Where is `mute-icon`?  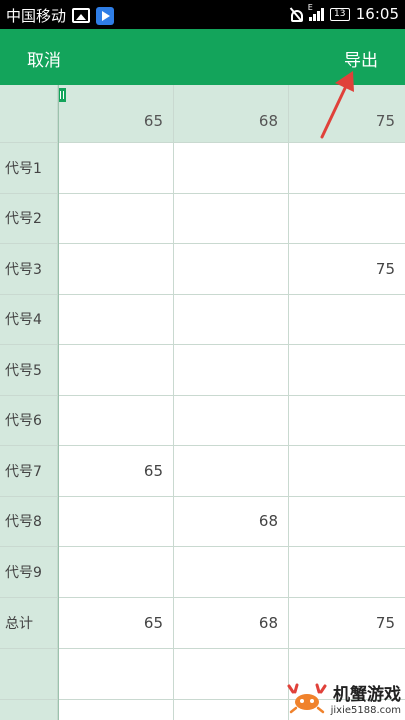
mute-icon is located at coordinates (296, 14).